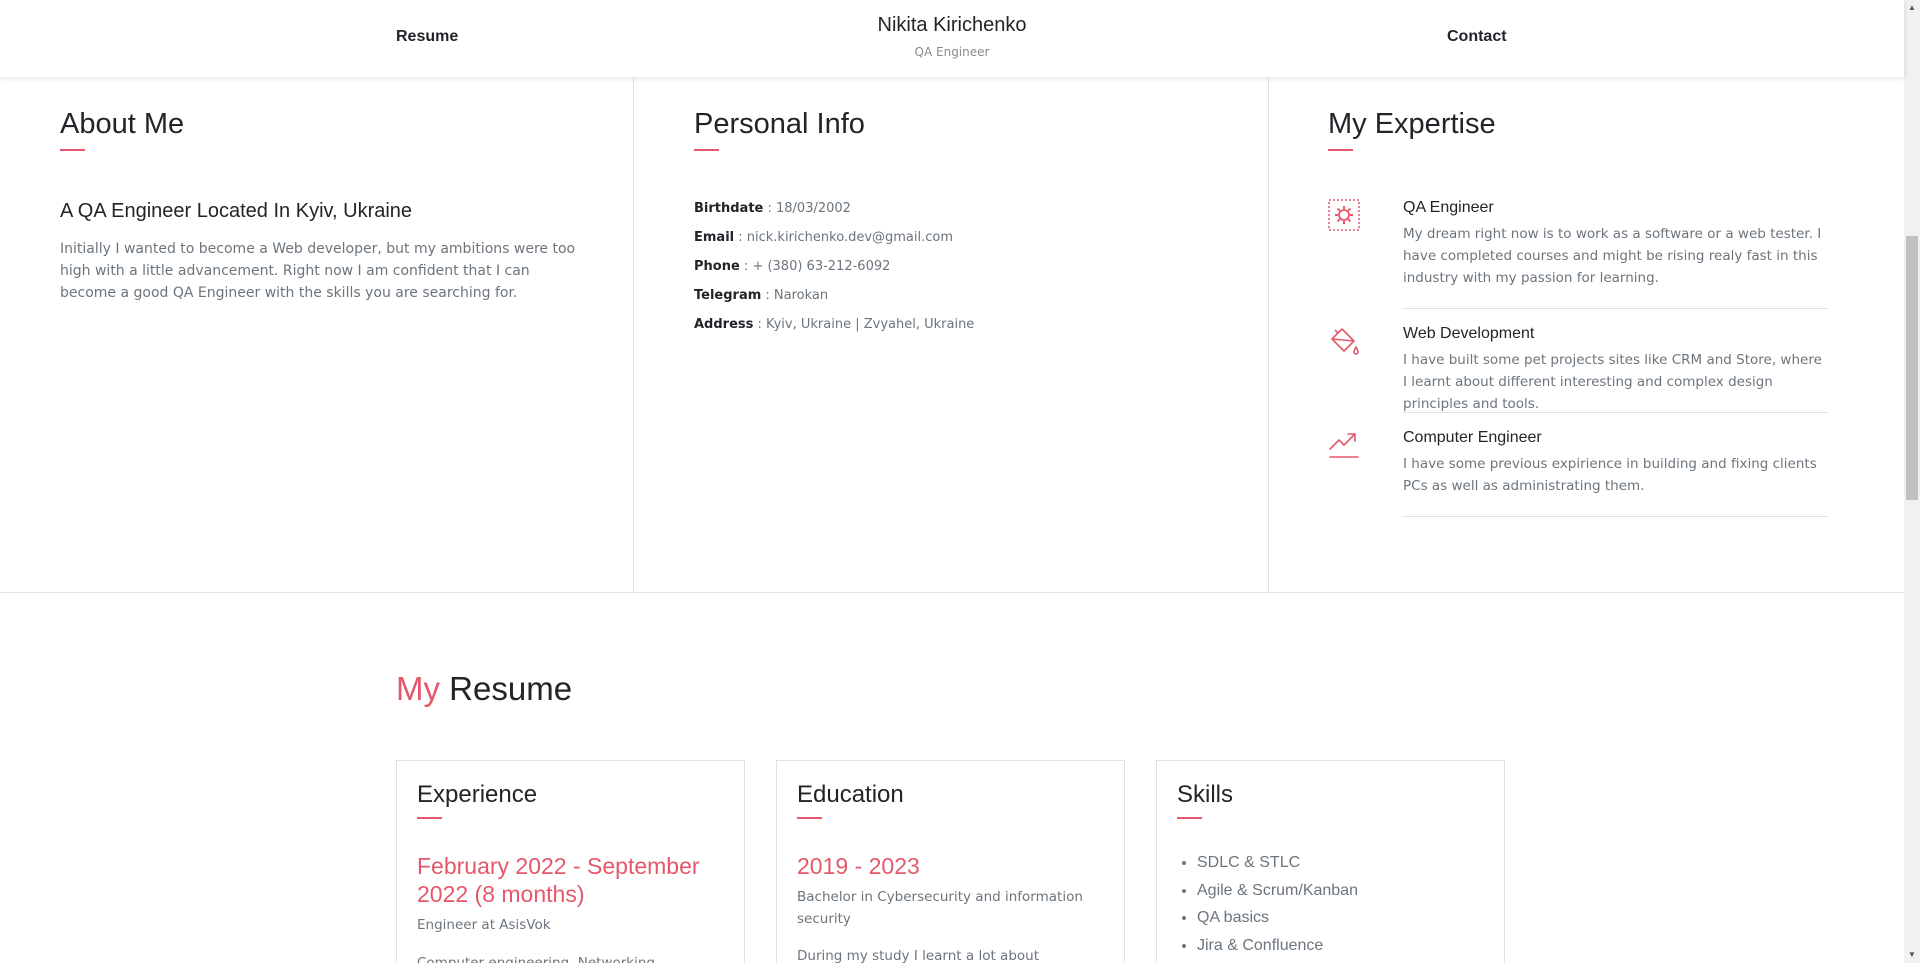 The image size is (1920, 963). Describe the element at coordinates (864, 324) in the screenshot. I see `info-value: : Kyiv, Ukraine | Zvyahel, Ukraine` at that location.